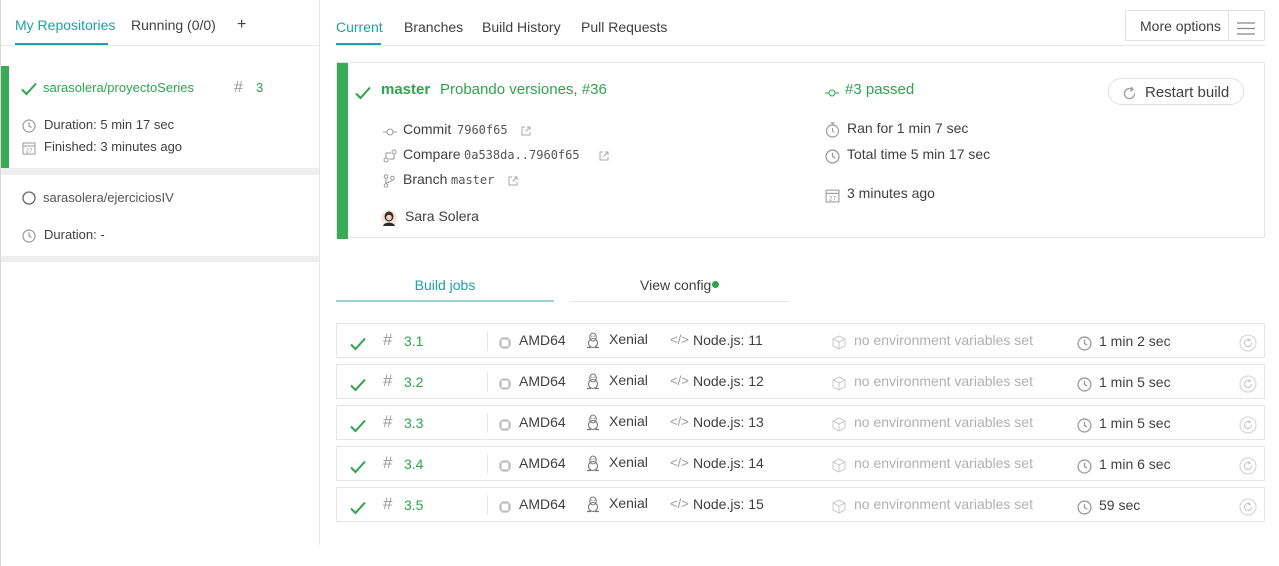 This screenshot has width=1279, height=566. I want to click on job-number: 3.4, so click(413, 464).